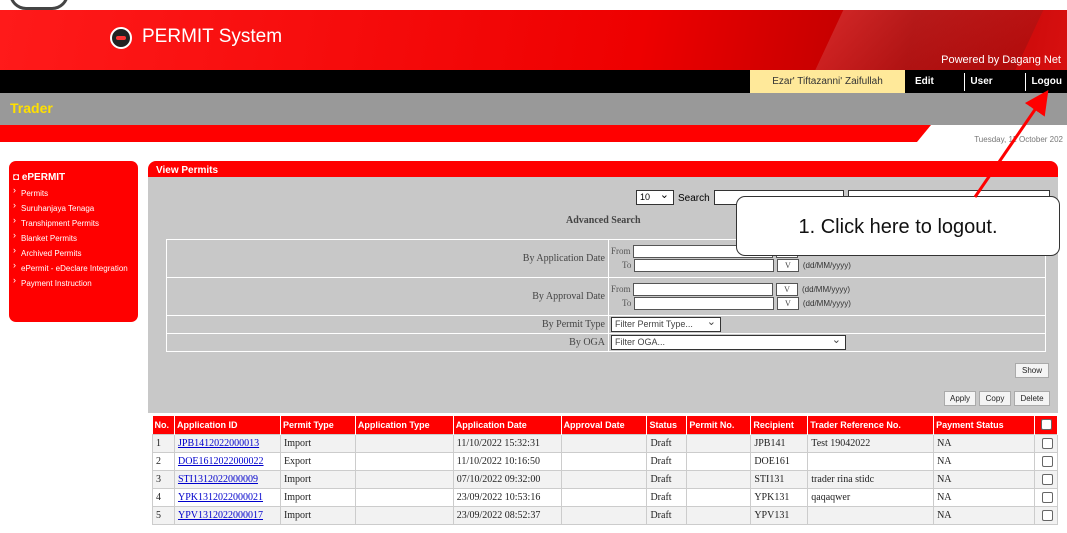  I want to click on user-manual-link: User Manual, so click(994, 89).